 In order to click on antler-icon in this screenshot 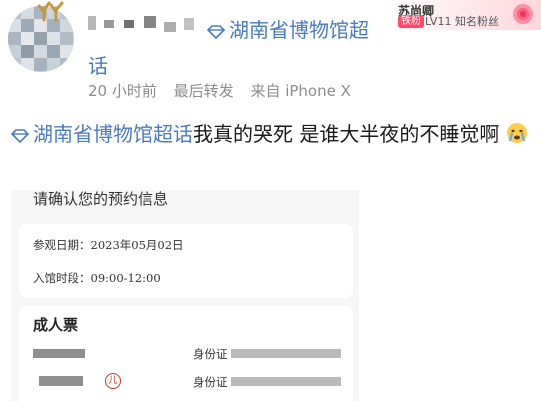, I will do `click(51, 11)`.